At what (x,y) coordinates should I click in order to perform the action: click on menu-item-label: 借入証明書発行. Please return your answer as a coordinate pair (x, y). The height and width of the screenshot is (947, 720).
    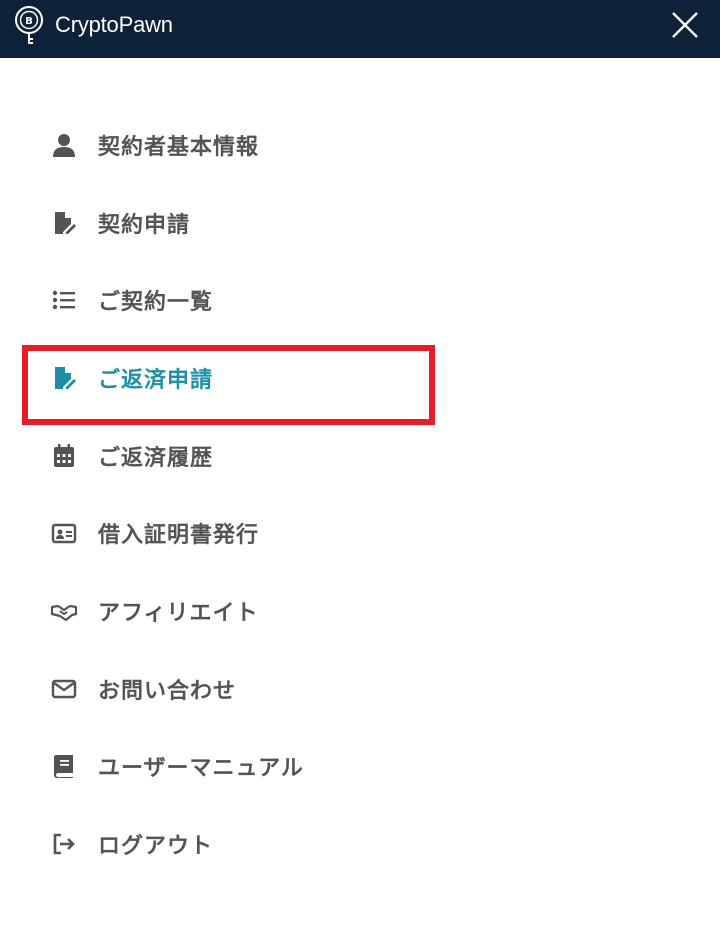
    Looking at the image, I should click on (179, 536).